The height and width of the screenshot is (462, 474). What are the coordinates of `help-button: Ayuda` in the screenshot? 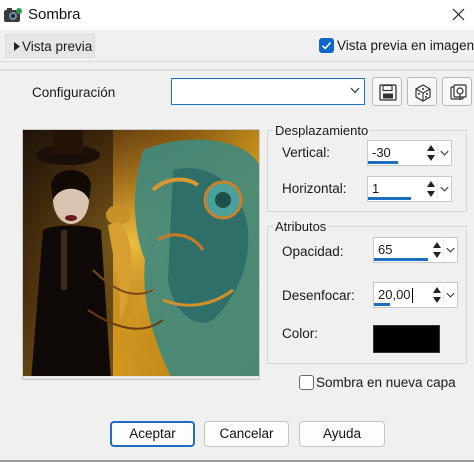 It's located at (342, 434).